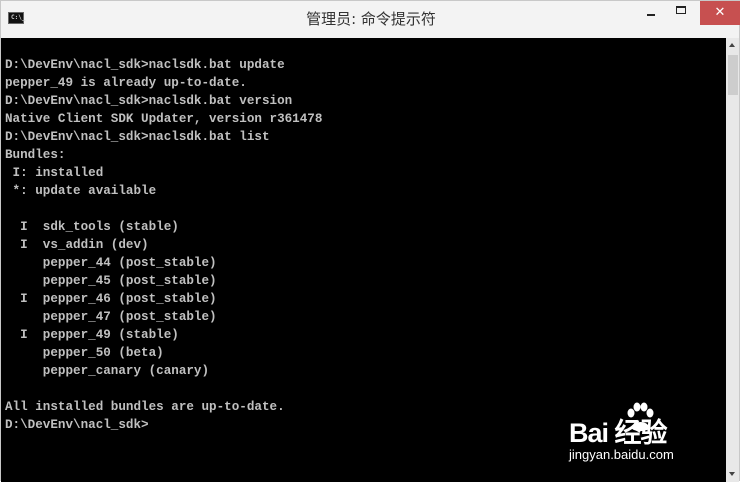  I want to click on console-line: I pepper_46 (post_stable), so click(111, 299).